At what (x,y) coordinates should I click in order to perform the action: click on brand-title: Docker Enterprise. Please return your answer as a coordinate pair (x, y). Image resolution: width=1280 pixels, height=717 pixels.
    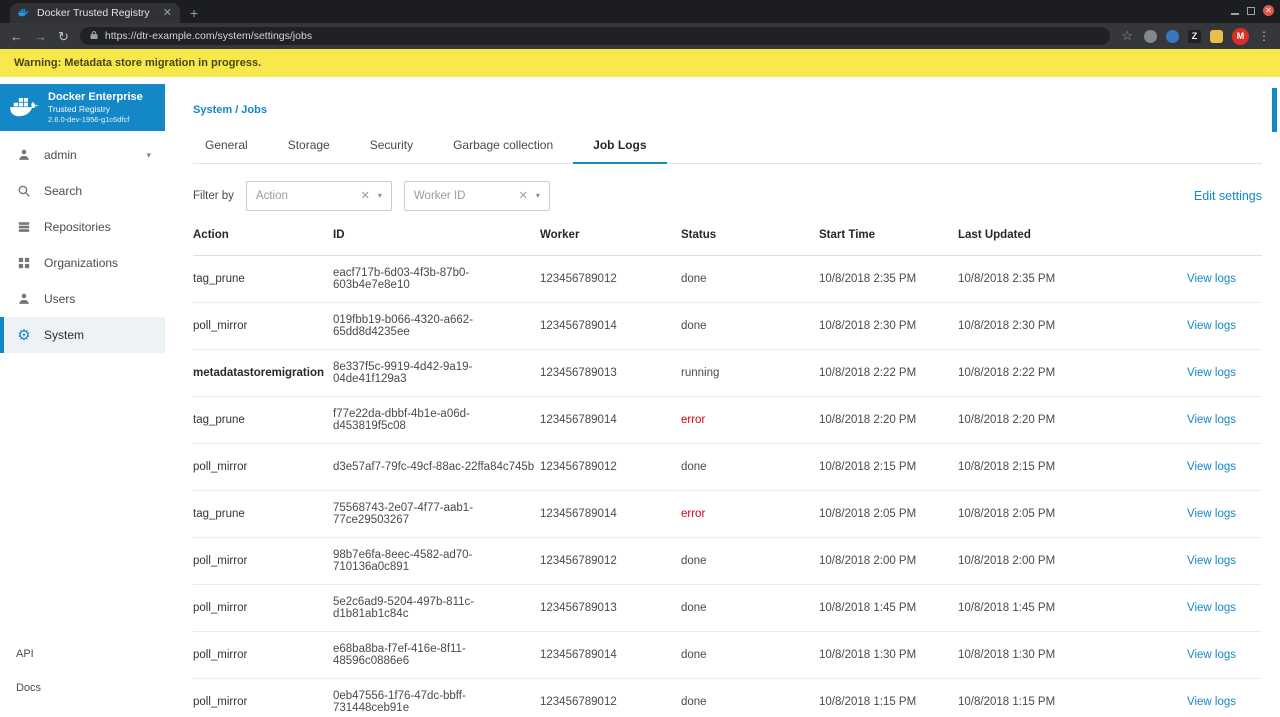
    Looking at the image, I should click on (95, 96).